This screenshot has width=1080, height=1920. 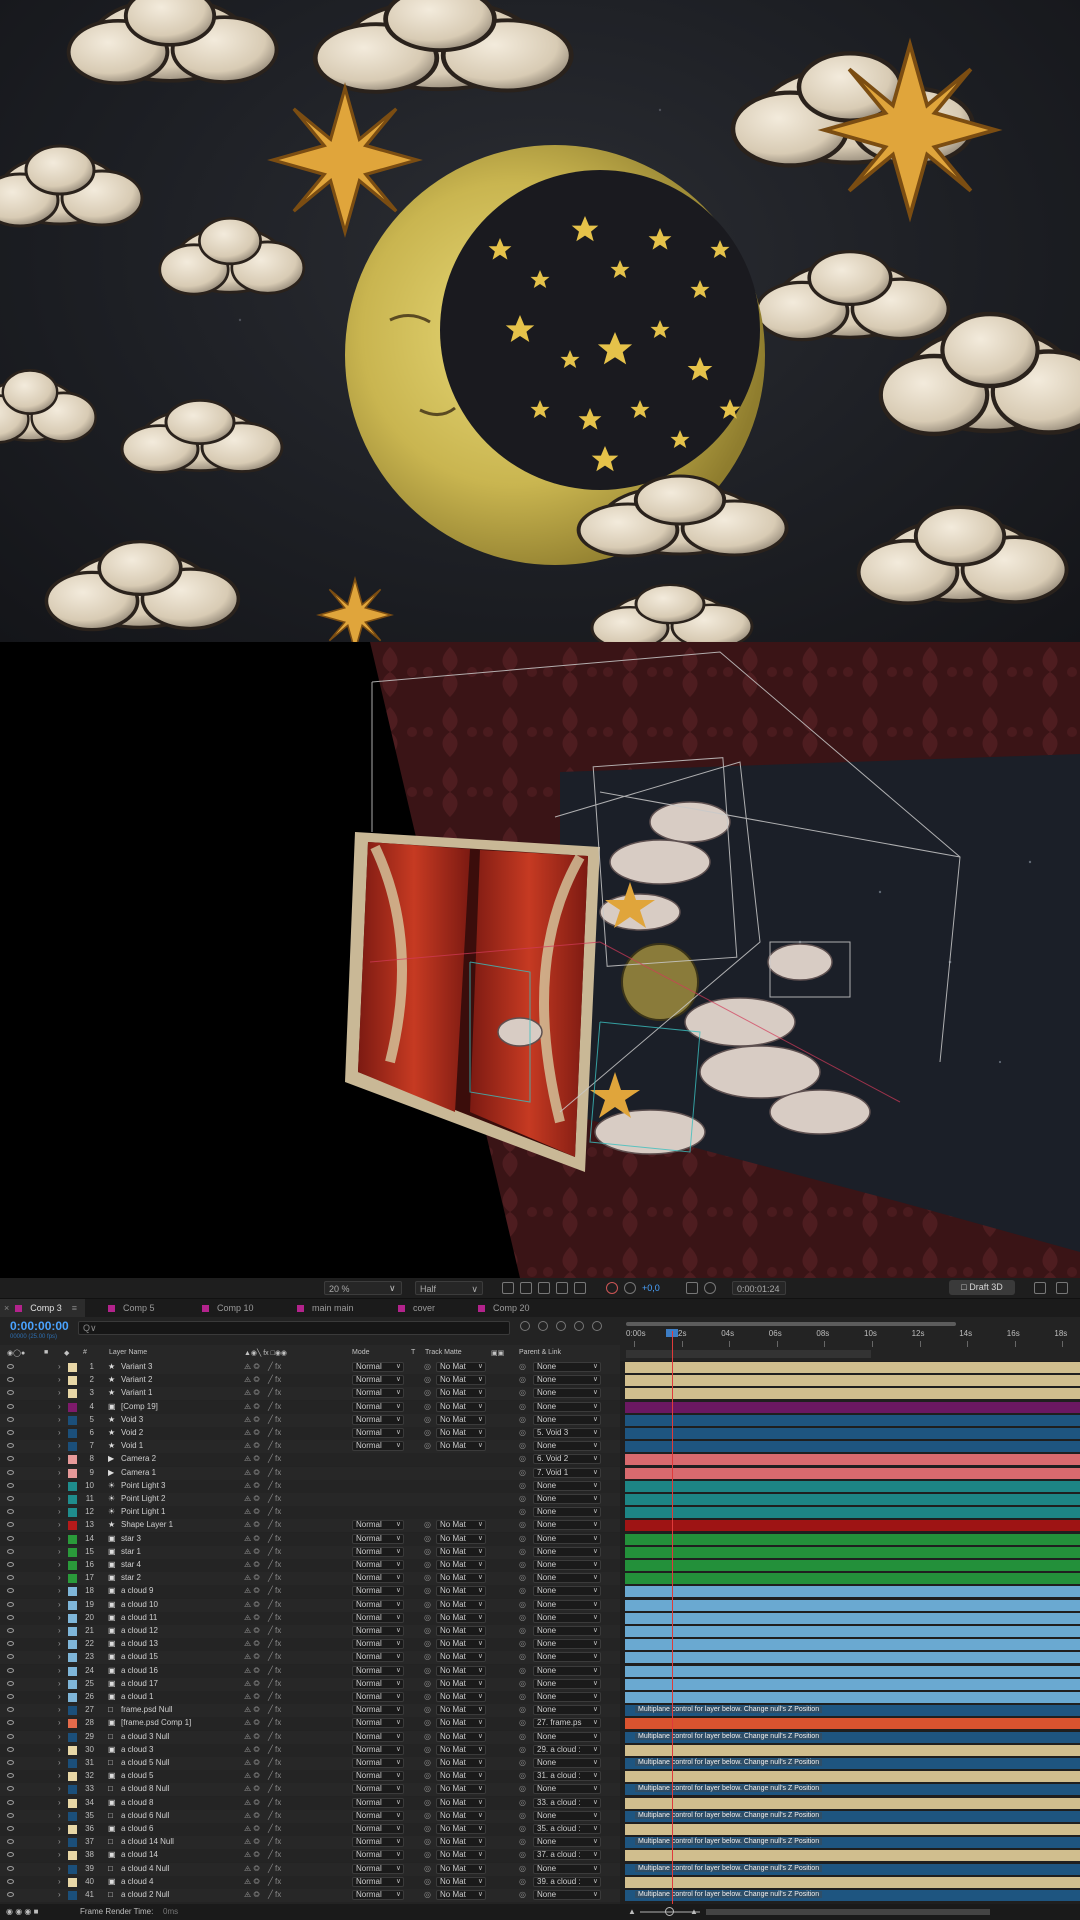 What do you see at coordinates (310, 1513) in the screenshot?
I see `layer-row: › 12 ☀ Point Light 1 ⨹ ◎ ╱ fx ◎ None` at bounding box center [310, 1513].